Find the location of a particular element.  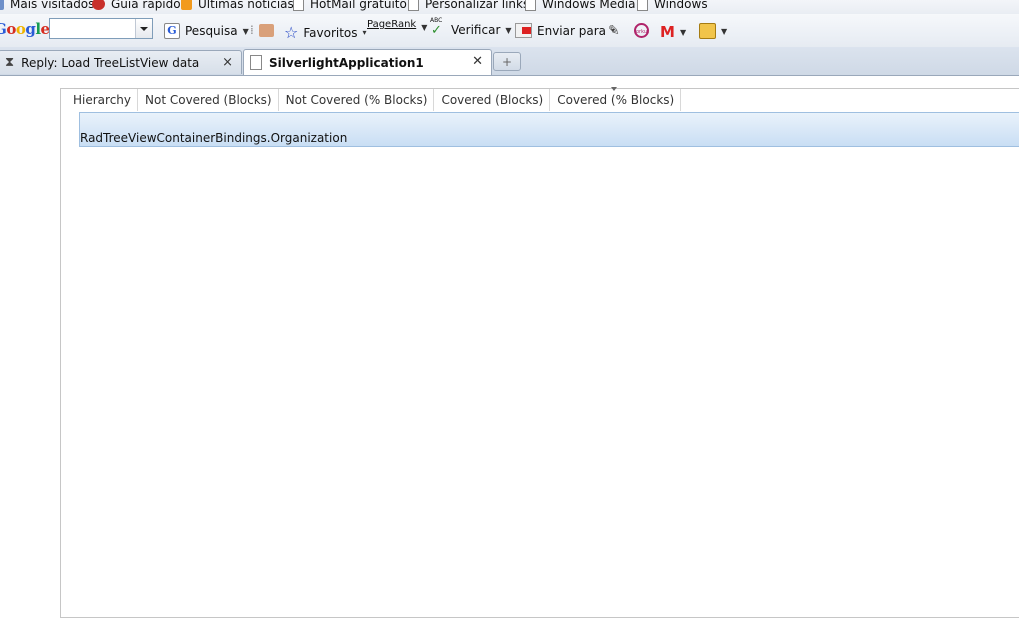

google-search-input is located at coordinates (101, 28).